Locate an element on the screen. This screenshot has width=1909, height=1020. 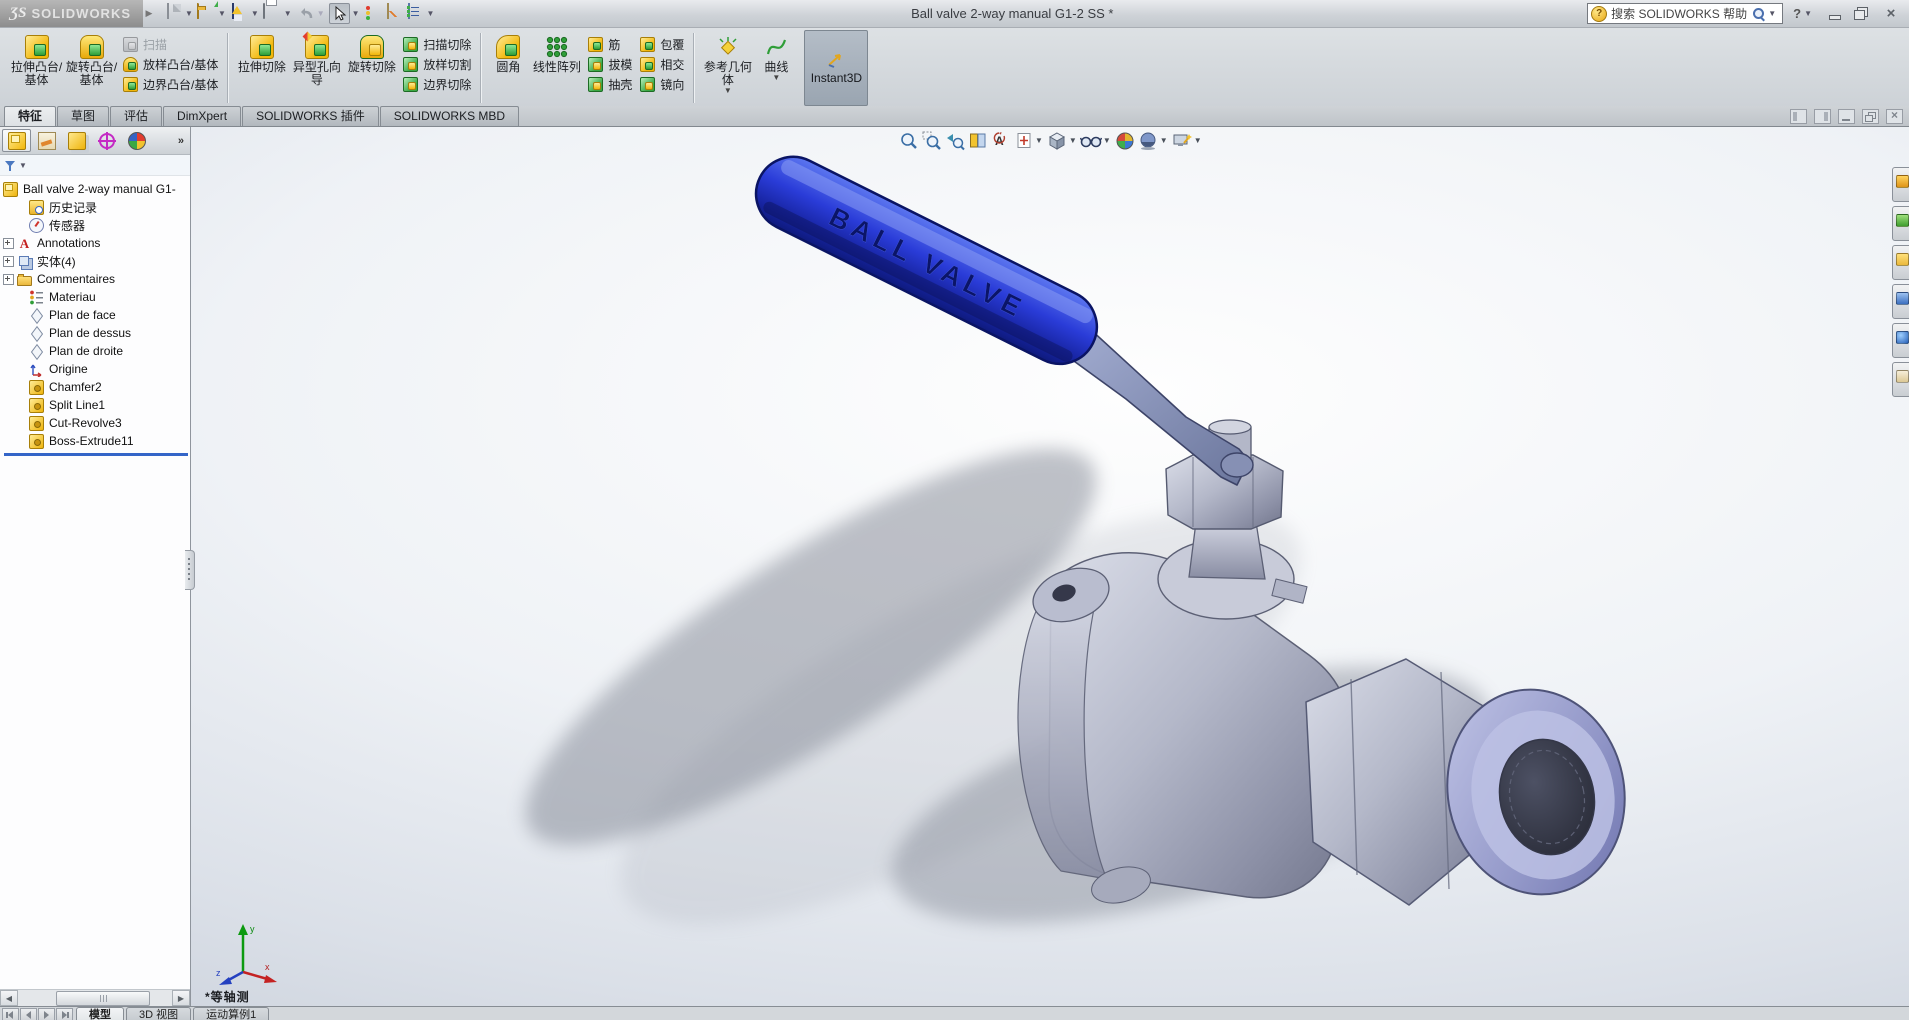
file-explorer-button is located at coordinates (1900, 262).